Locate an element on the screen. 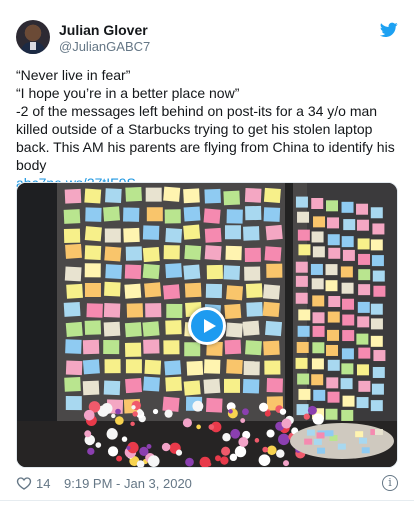 The image size is (414, 512). like-count: 14 is located at coordinates (43, 483).